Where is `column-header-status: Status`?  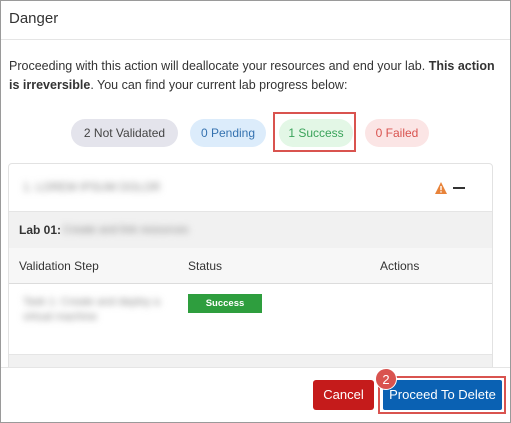 column-header-status: Status is located at coordinates (205, 266).